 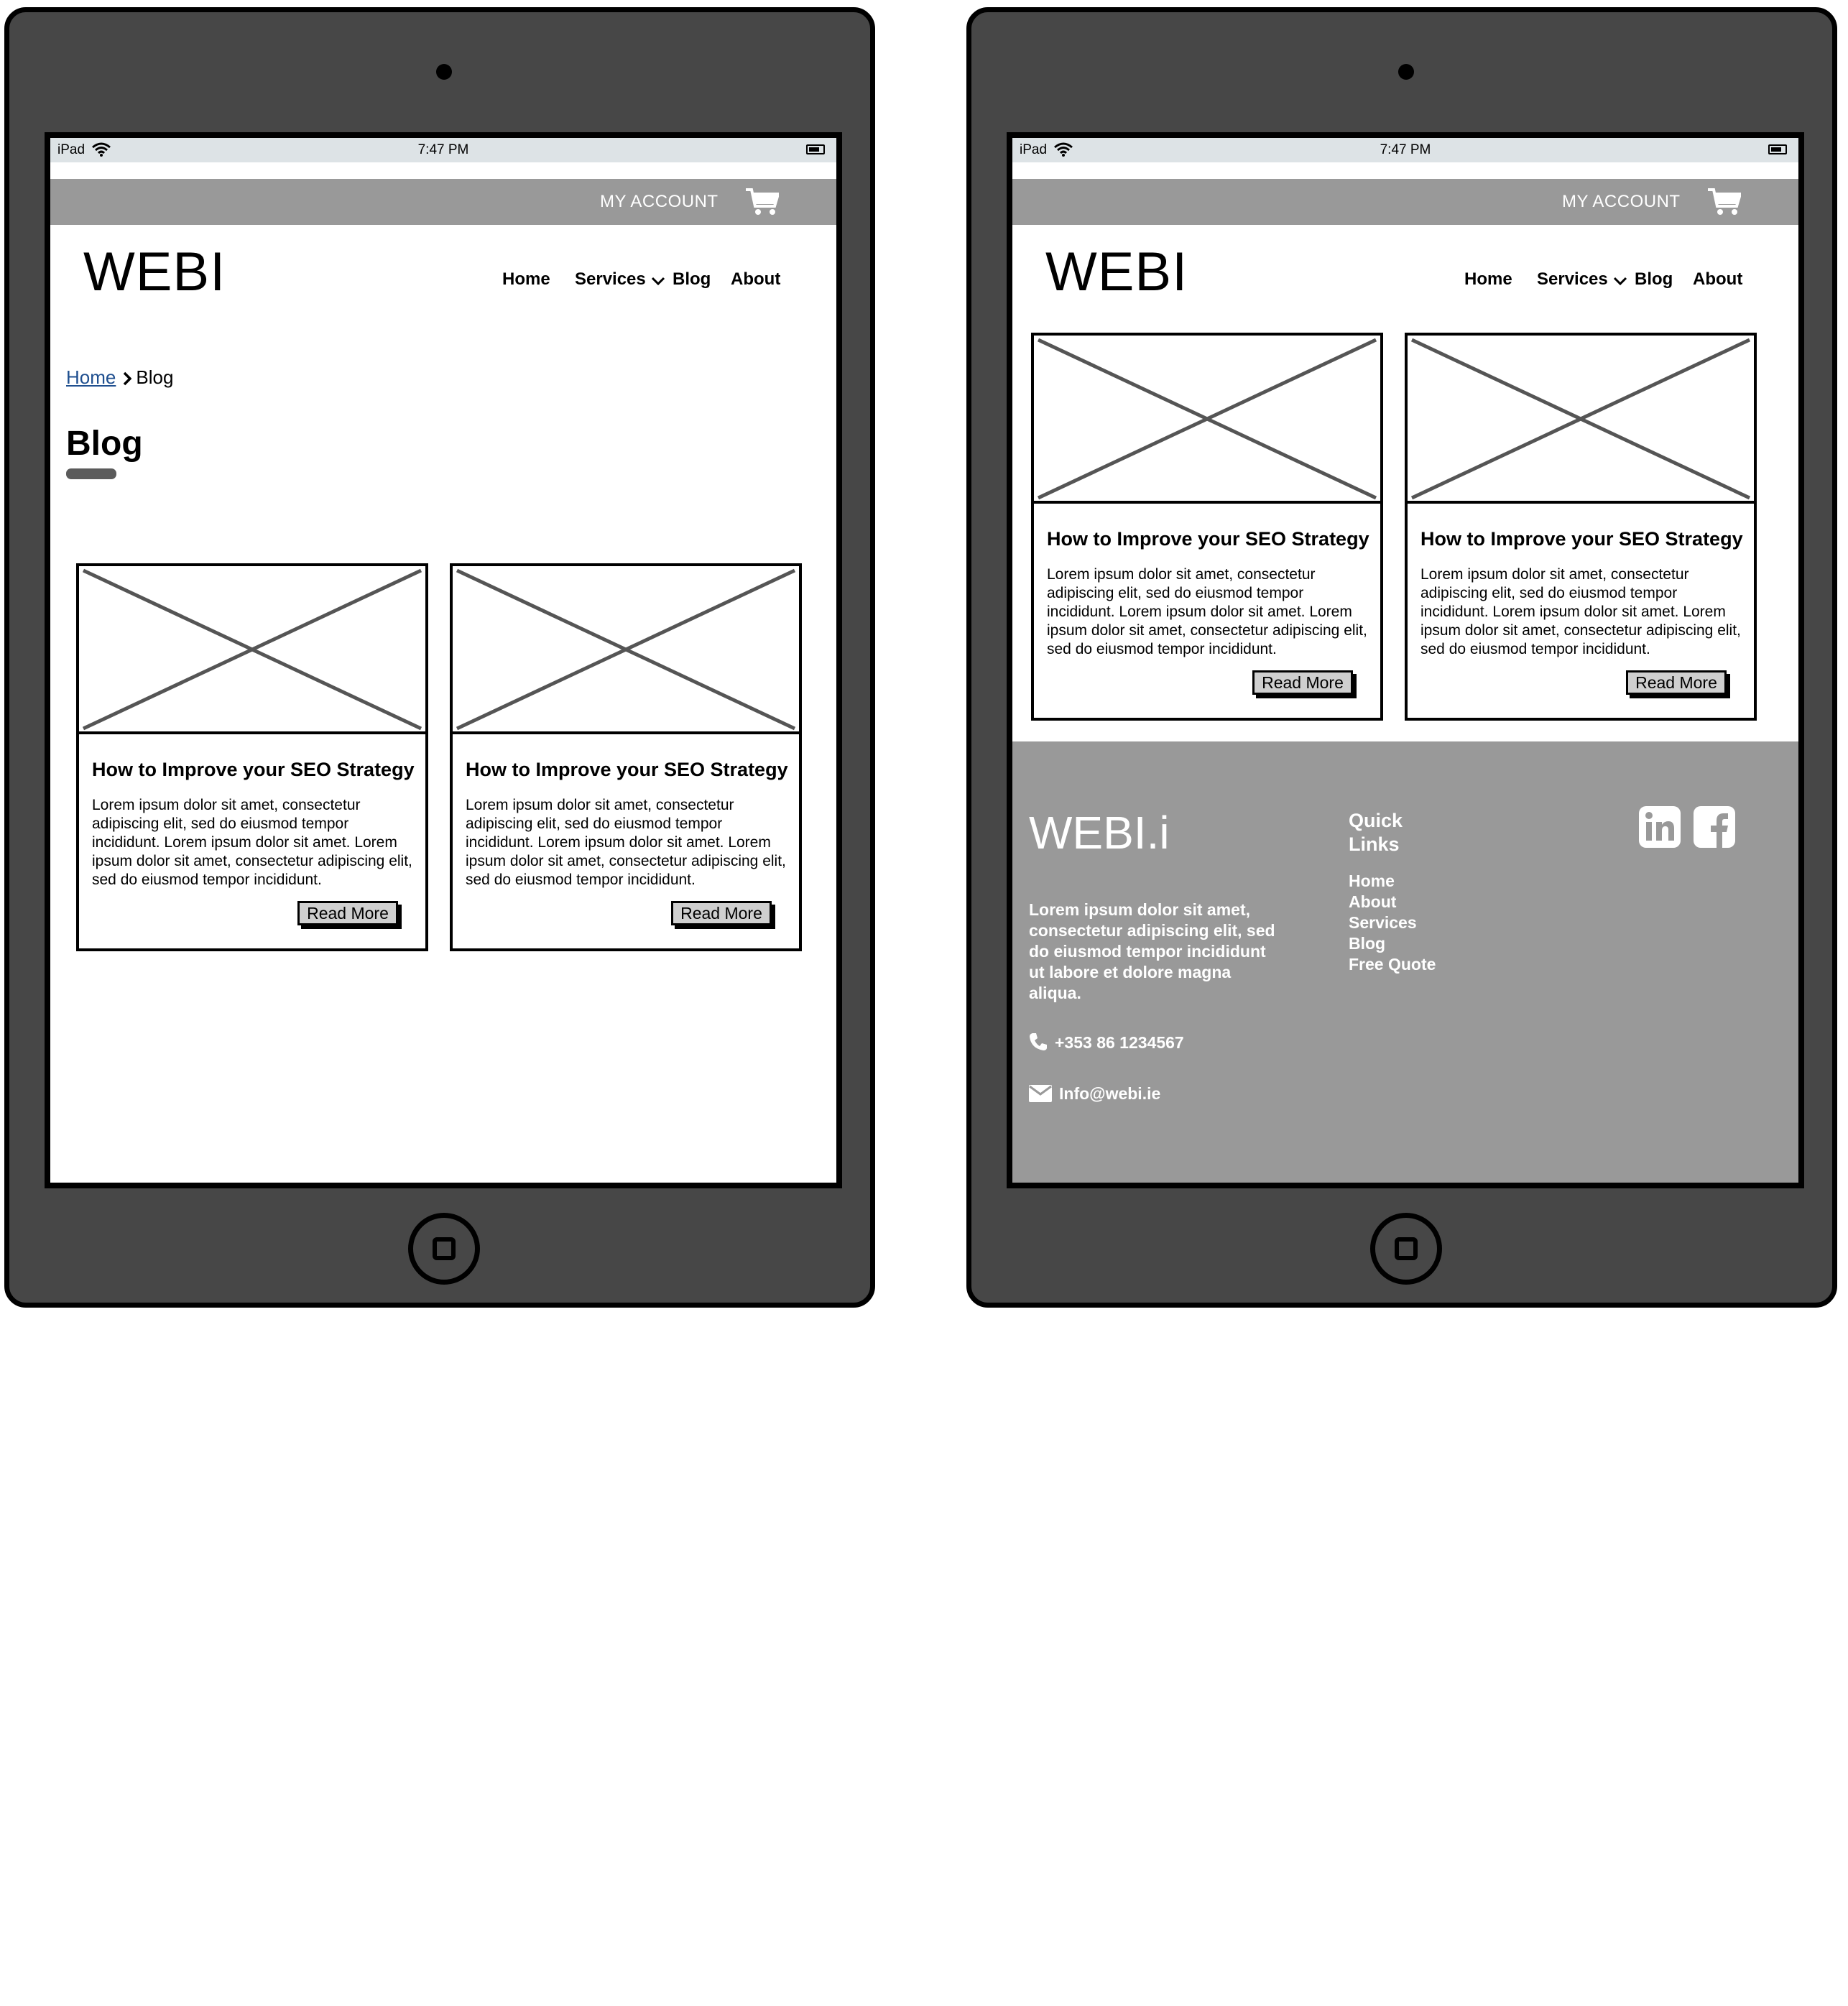 I want to click on quick-links-list: Home About Services Blog Free Quote, so click(x=1392, y=923).